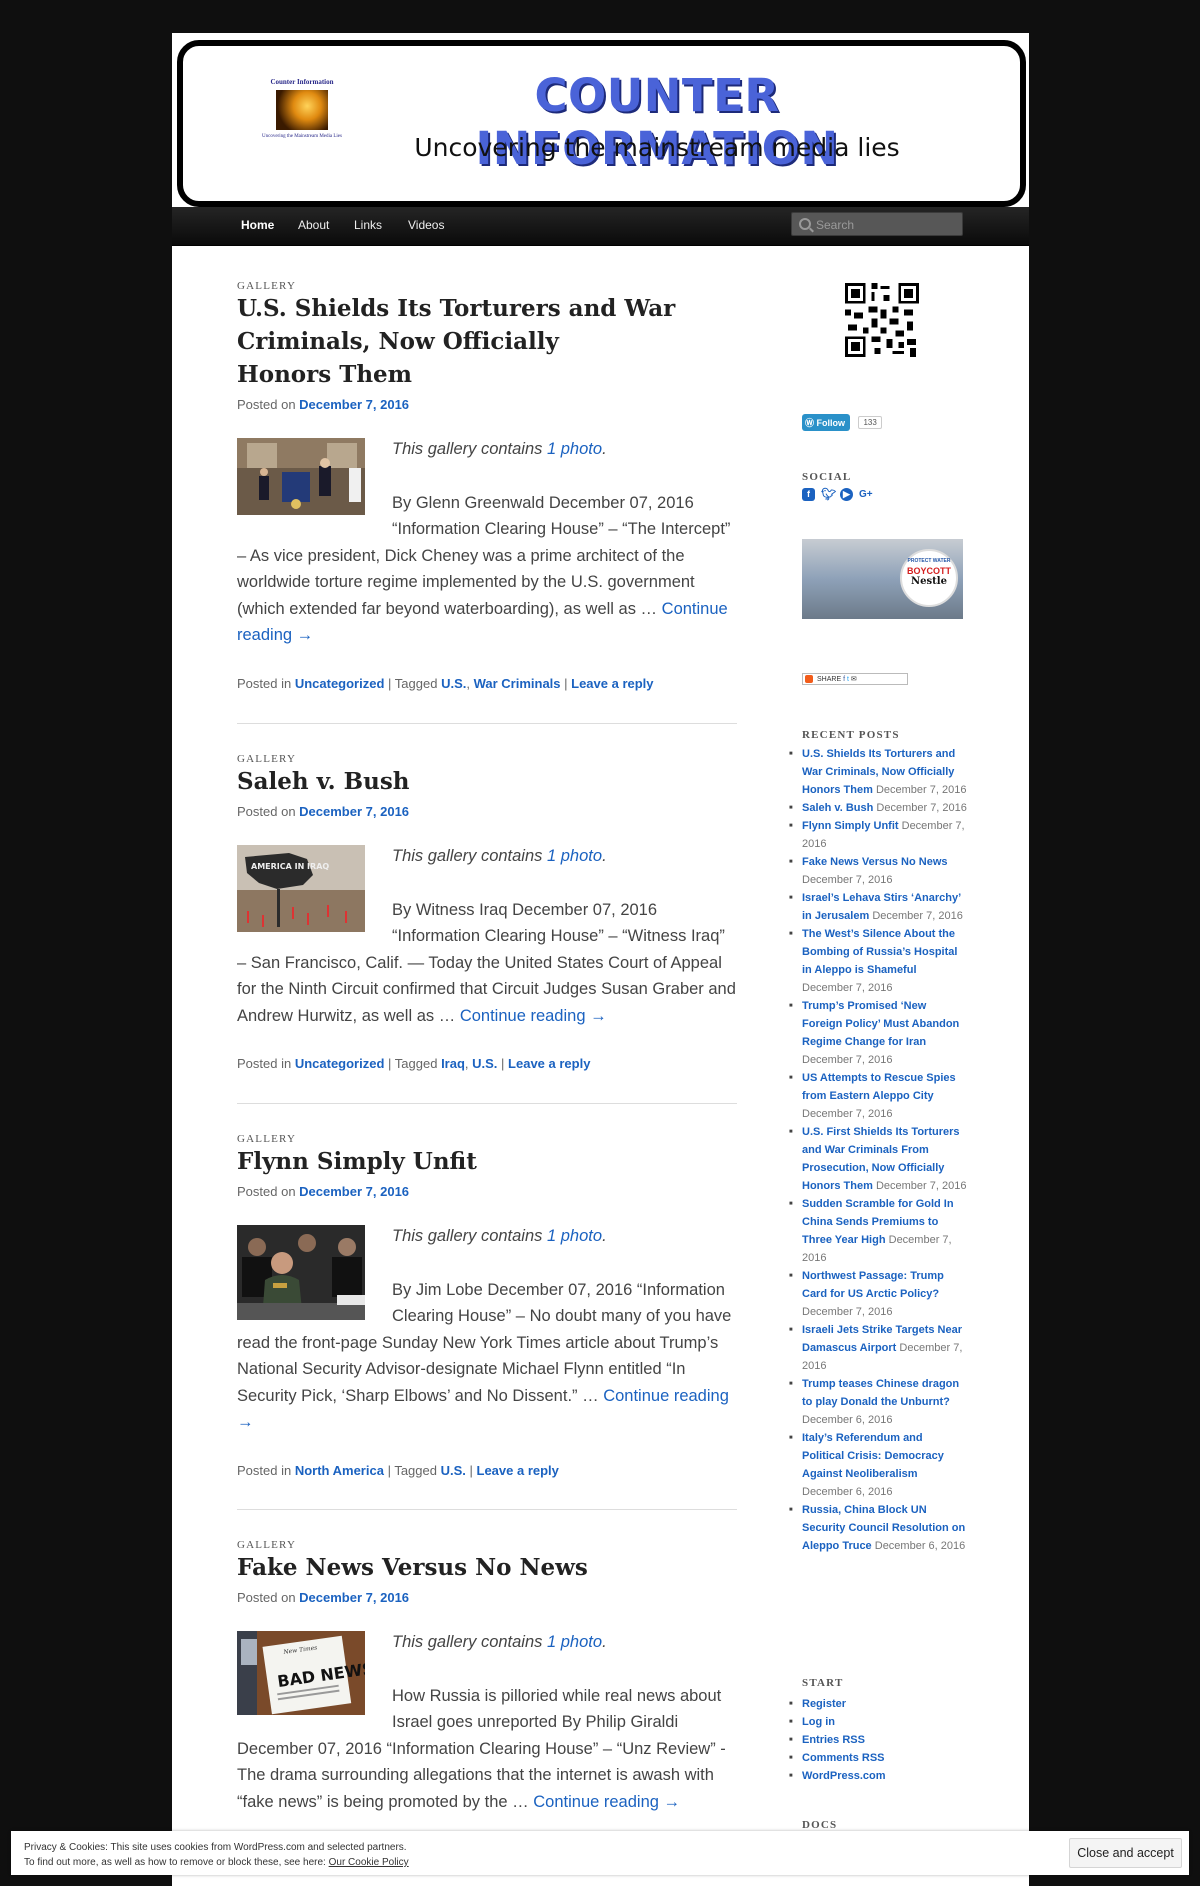 This screenshot has width=1200, height=1886. Describe the element at coordinates (339, 1470) in the screenshot. I see `category-link: North America` at that location.